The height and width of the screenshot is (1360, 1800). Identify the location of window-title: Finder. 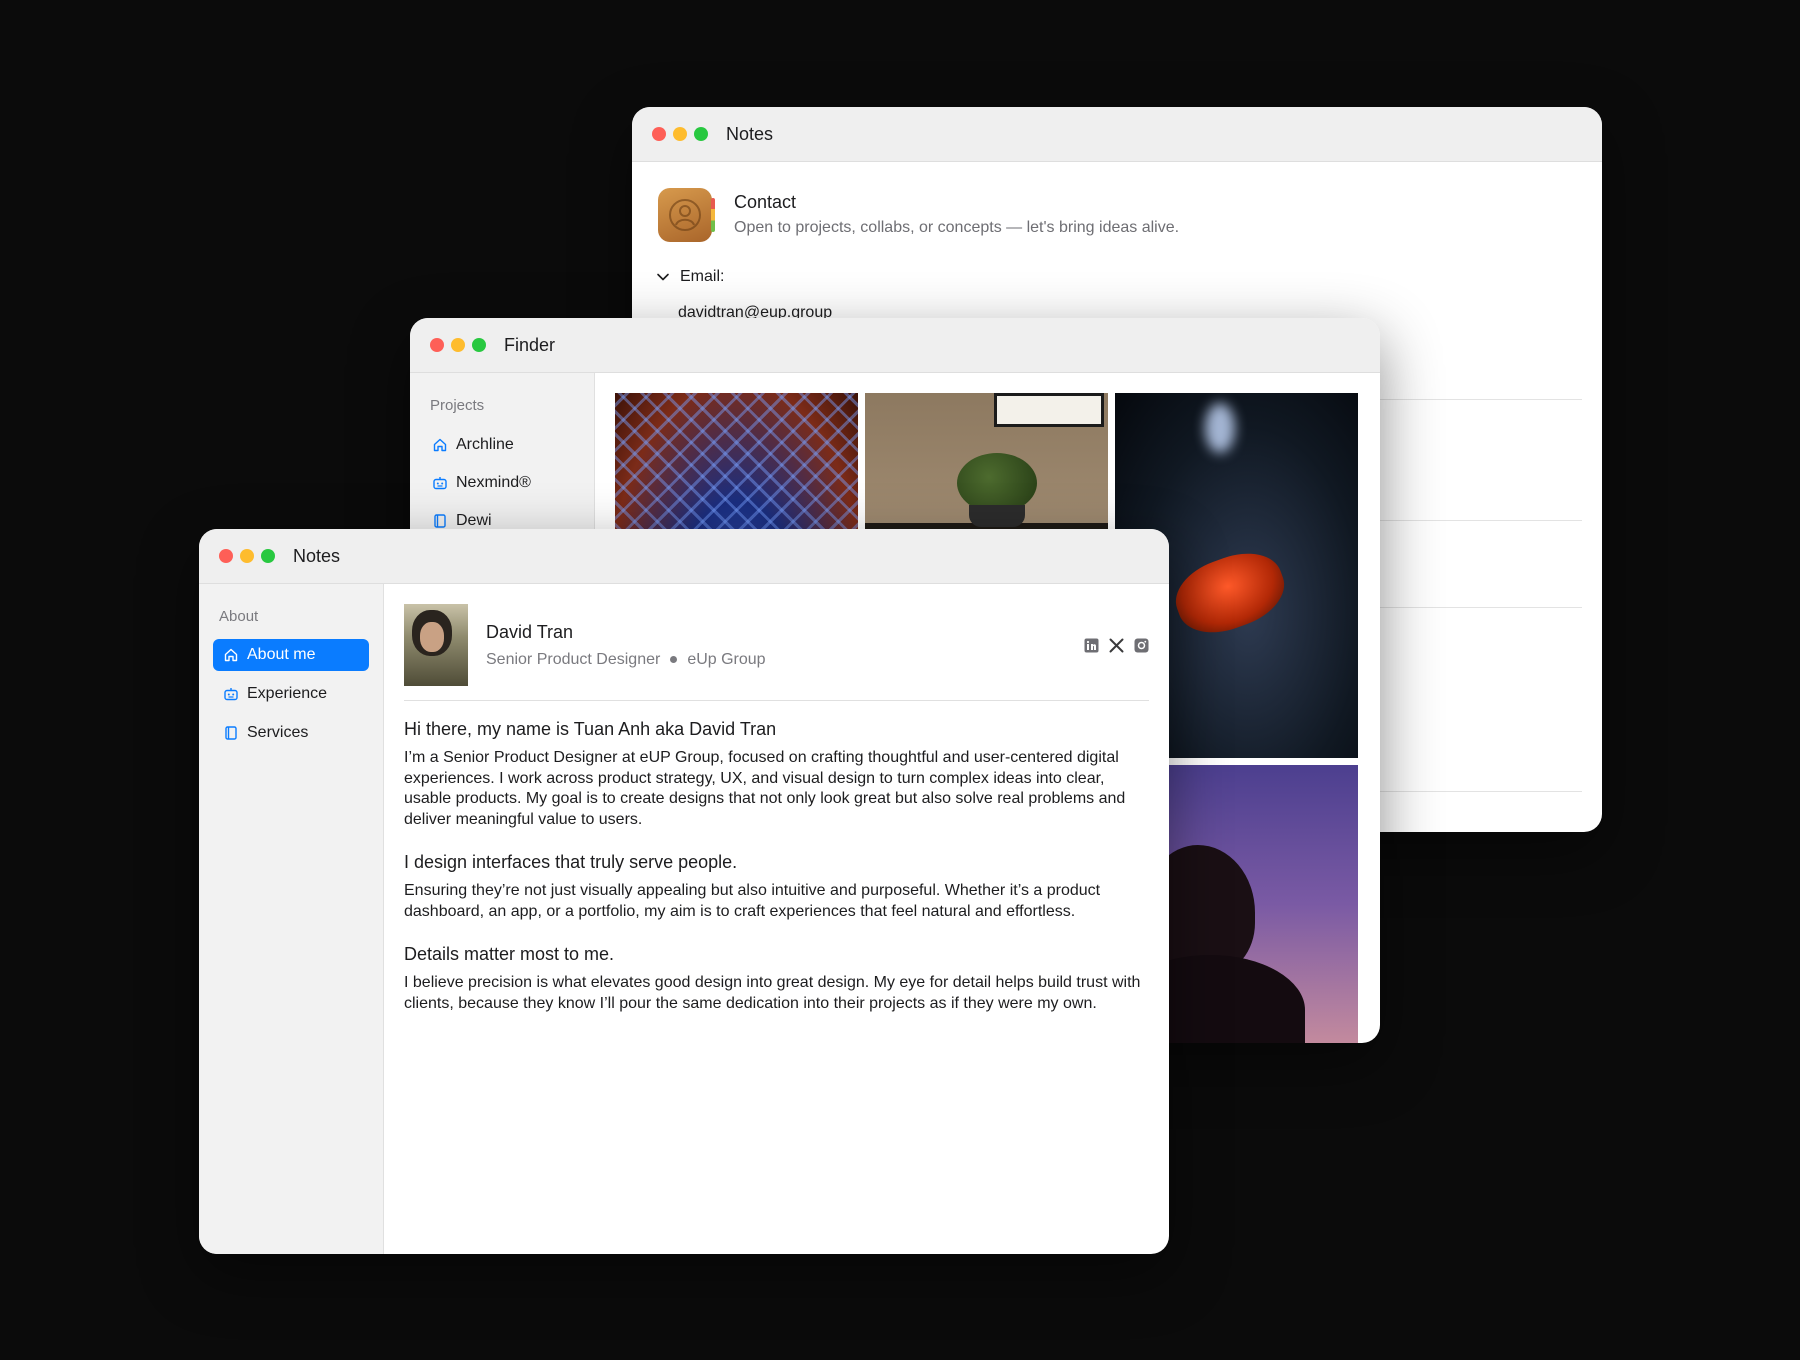
(530, 344).